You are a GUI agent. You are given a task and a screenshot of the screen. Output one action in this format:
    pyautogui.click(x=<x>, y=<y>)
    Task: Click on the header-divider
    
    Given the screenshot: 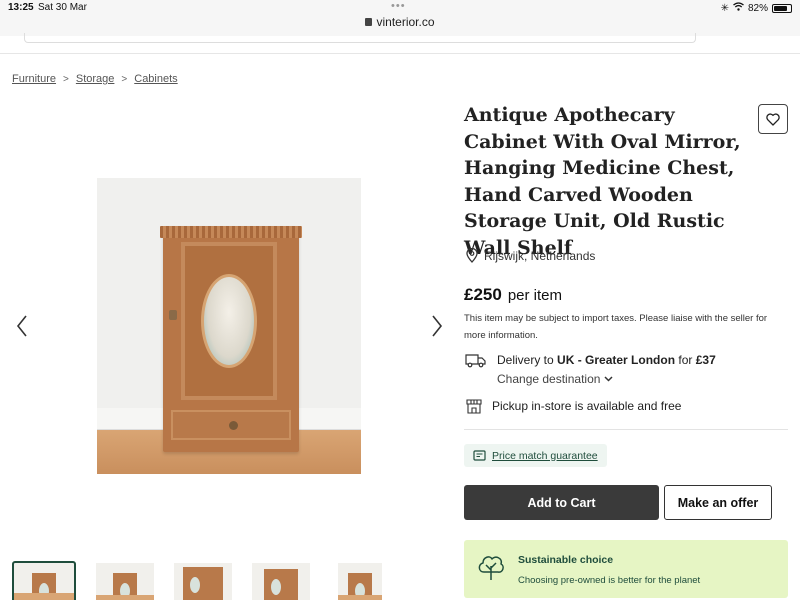 What is the action you would take?
    pyautogui.click(x=400, y=53)
    